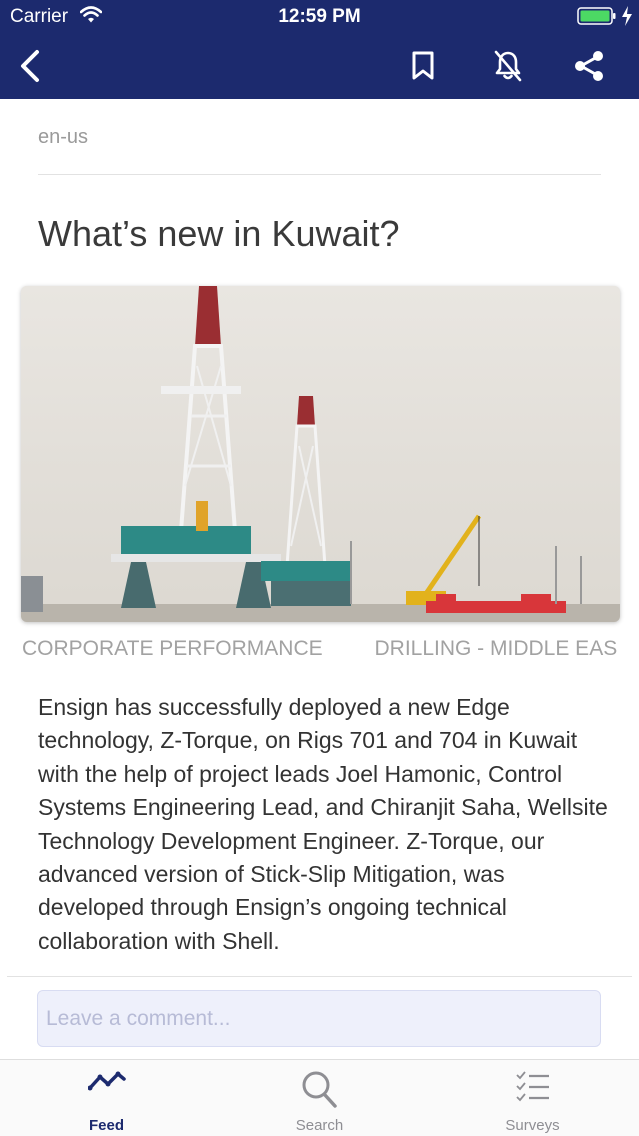 The width and height of the screenshot is (639, 1136). Describe the element at coordinates (532, 1125) in the screenshot. I see `tab-surveys-label: Surveys` at that location.